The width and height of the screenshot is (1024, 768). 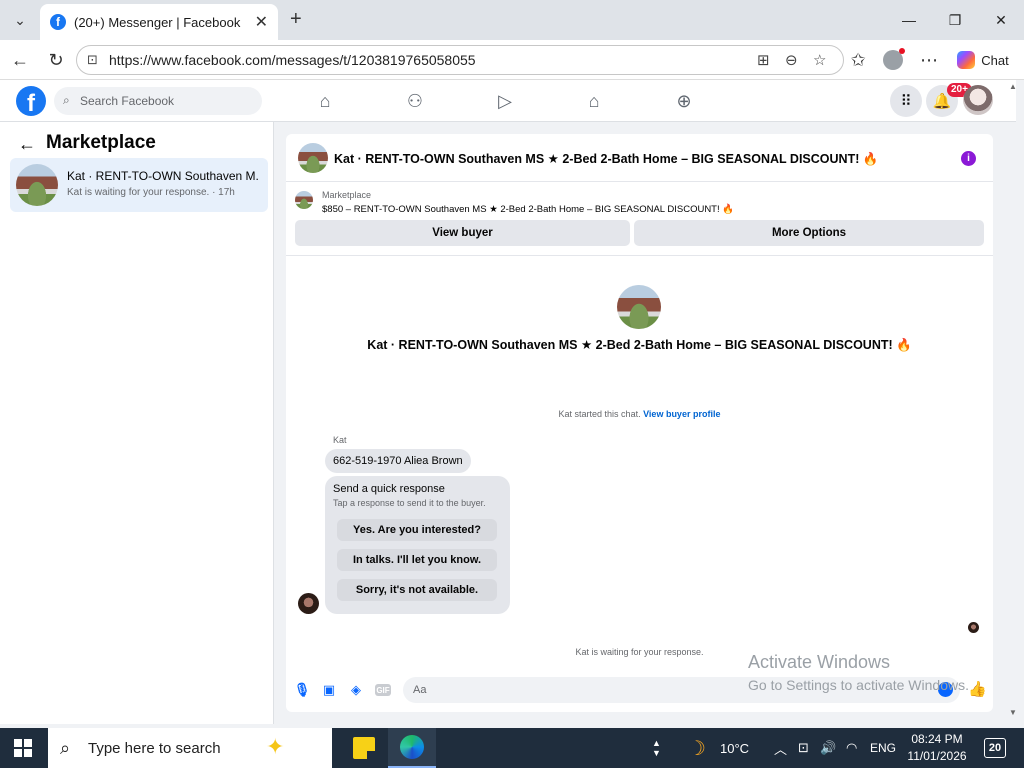 What do you see at coordinates (858, 685) in the screenshot?
I see `activate-windows-subtitle: Go to Settings to activate Windows.` at bounding box center [858, 685].